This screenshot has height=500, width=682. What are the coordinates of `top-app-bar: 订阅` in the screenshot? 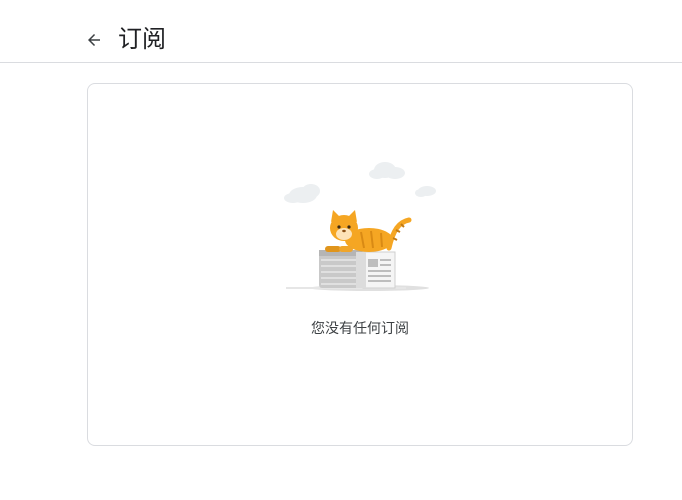 It's located at (341, 31).